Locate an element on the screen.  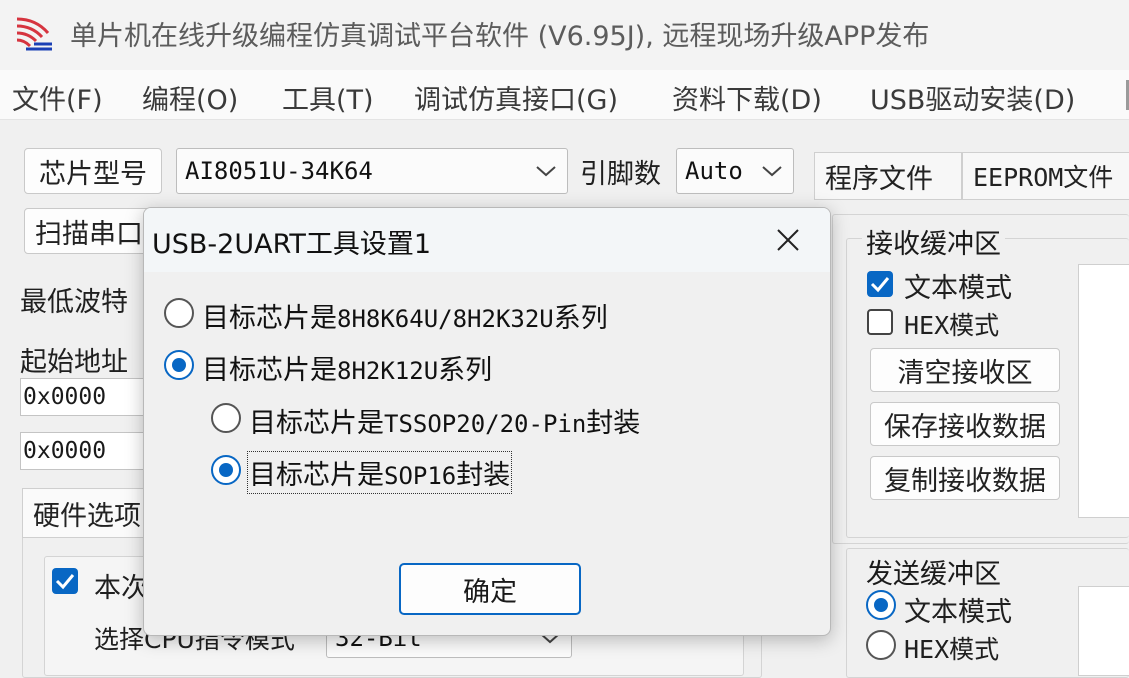
menu-tools: 工具(T) is located at coordinates (328, 97).